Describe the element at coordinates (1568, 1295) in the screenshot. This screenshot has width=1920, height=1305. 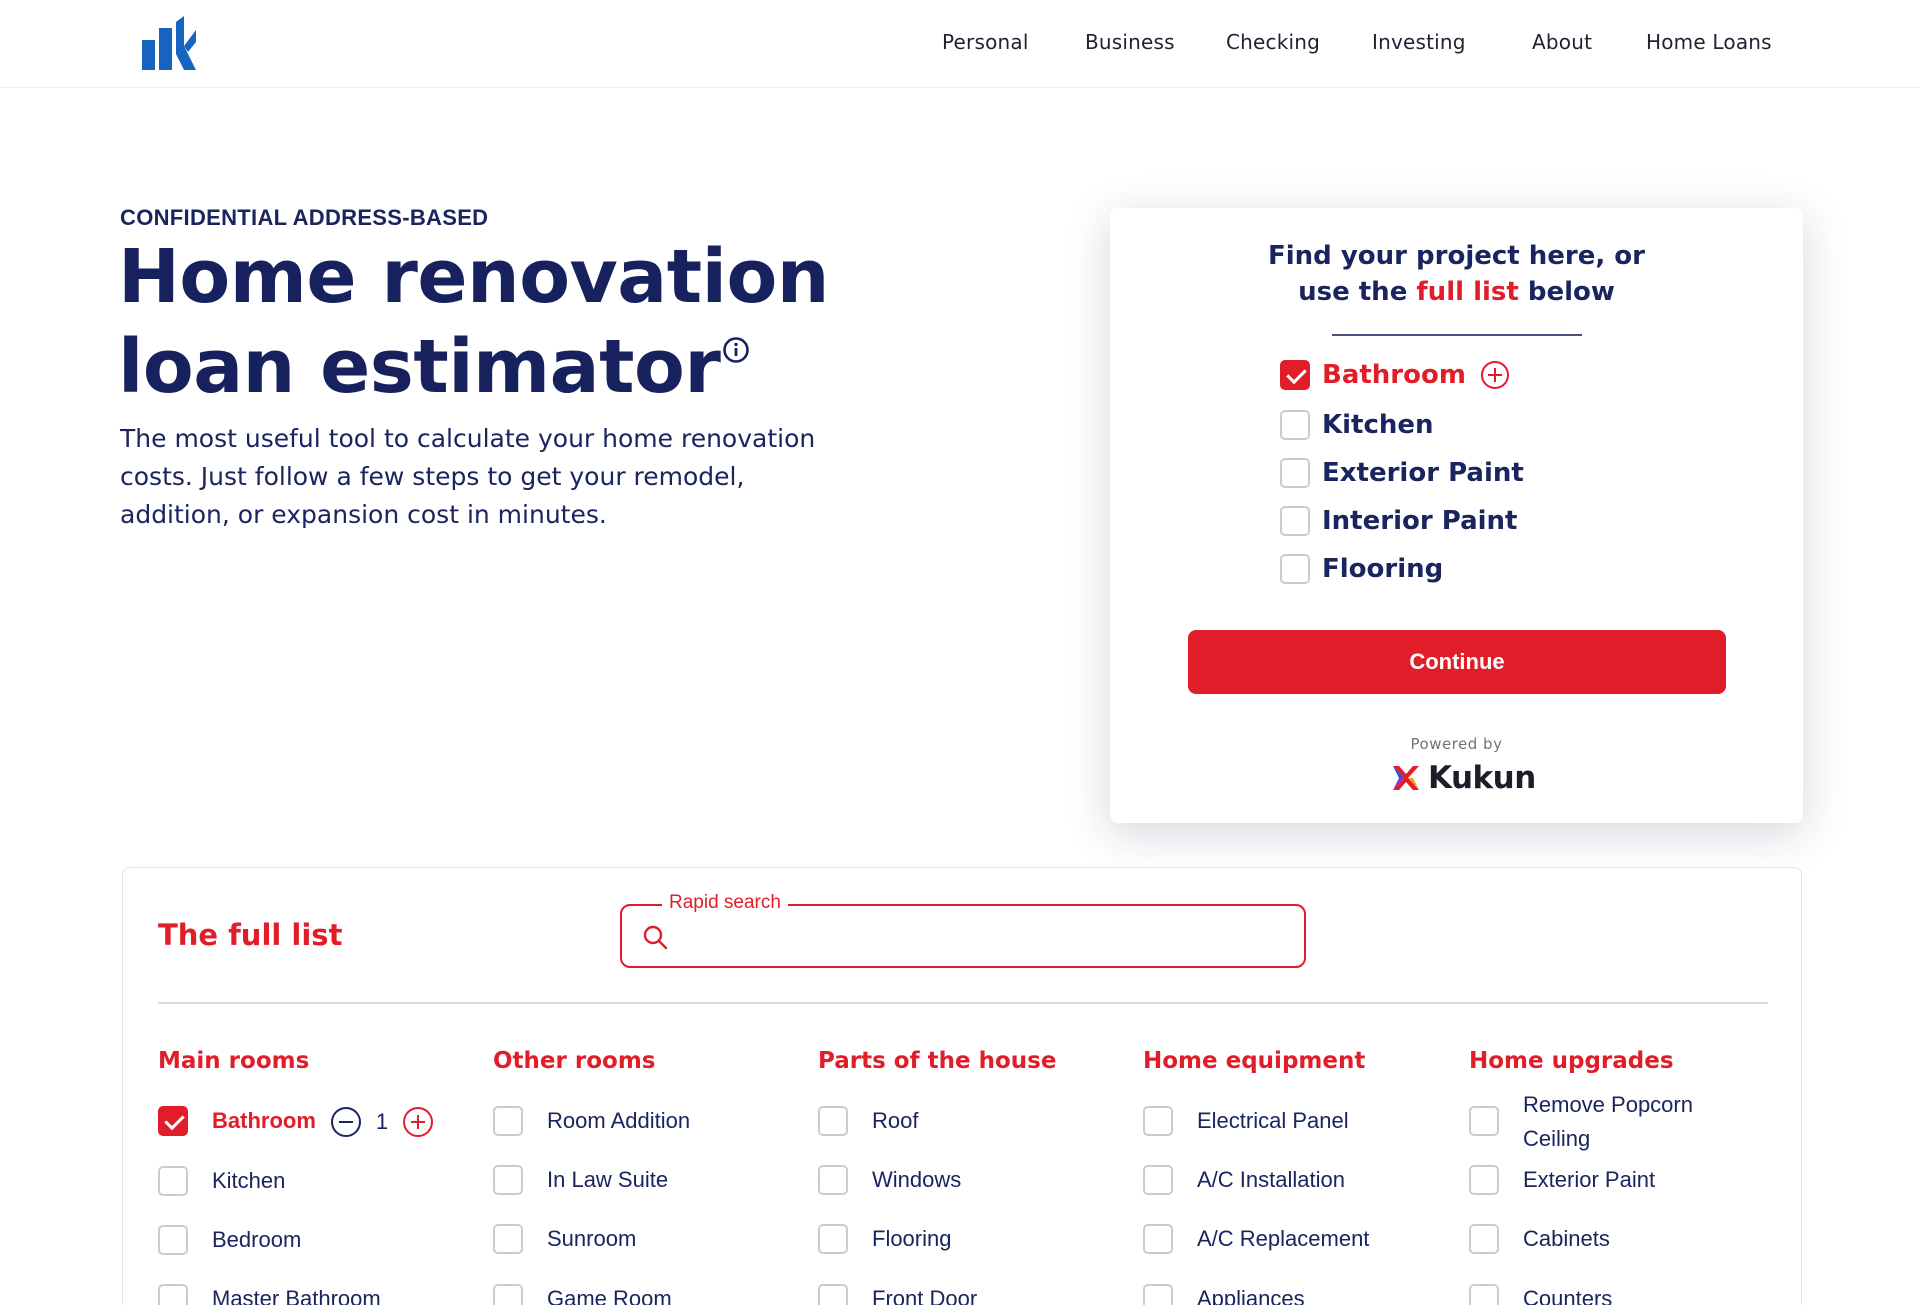
I see `list-item-label: Counters` at that location.